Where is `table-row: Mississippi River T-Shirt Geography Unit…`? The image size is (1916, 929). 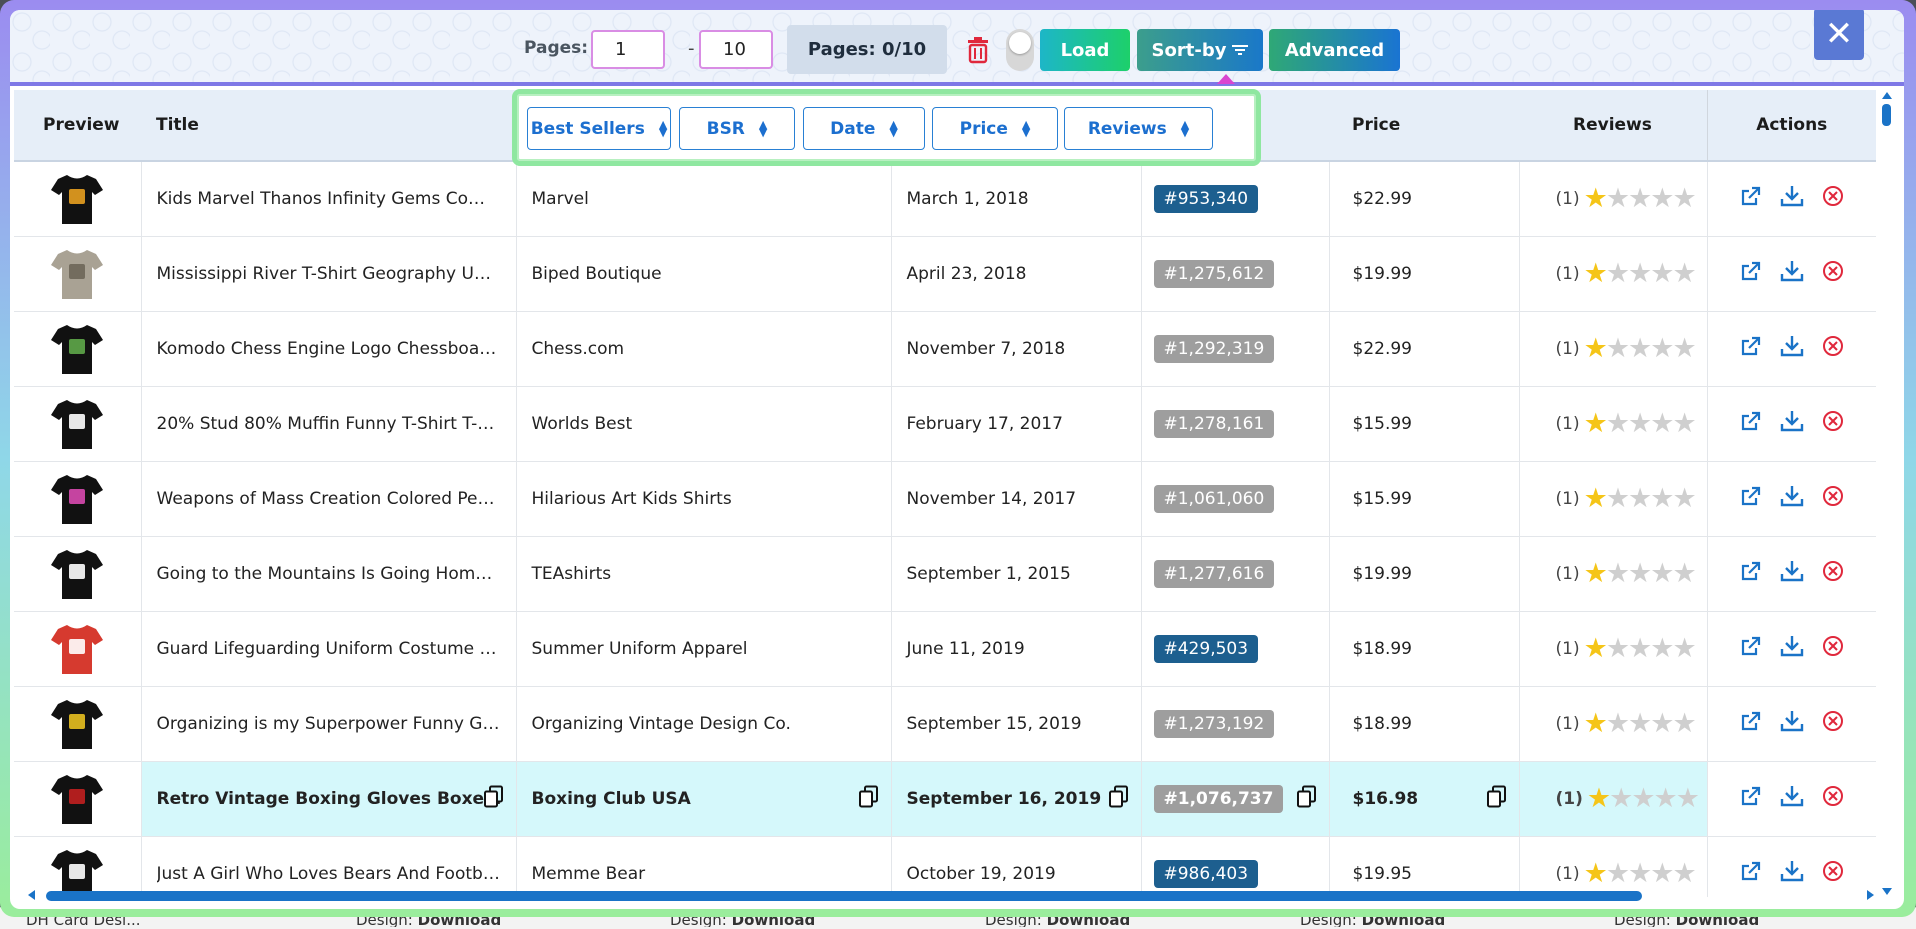
table-row: Mississippi River T-Shirt Geography Unit… is located at coordinates (945, 274).